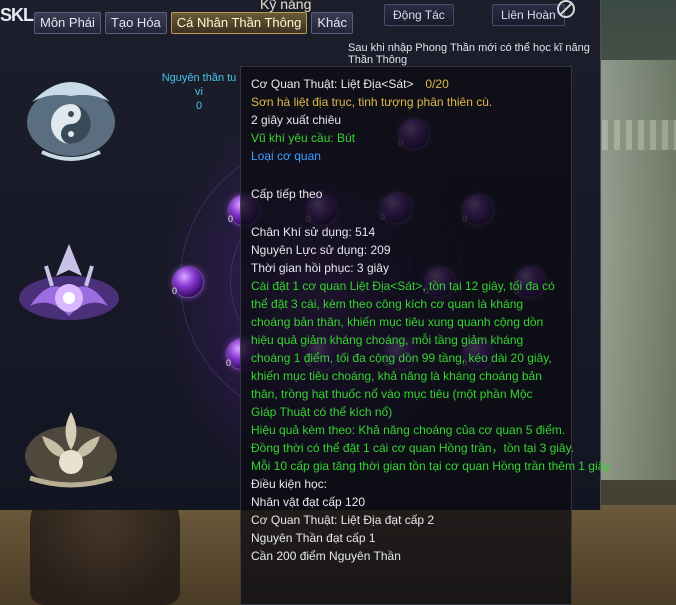 The width and height of the screenshot is (676, 605). I want to click on nguyen-than-tu-vi-label: Nguyên thần tu vi 0, so click(199, 92).